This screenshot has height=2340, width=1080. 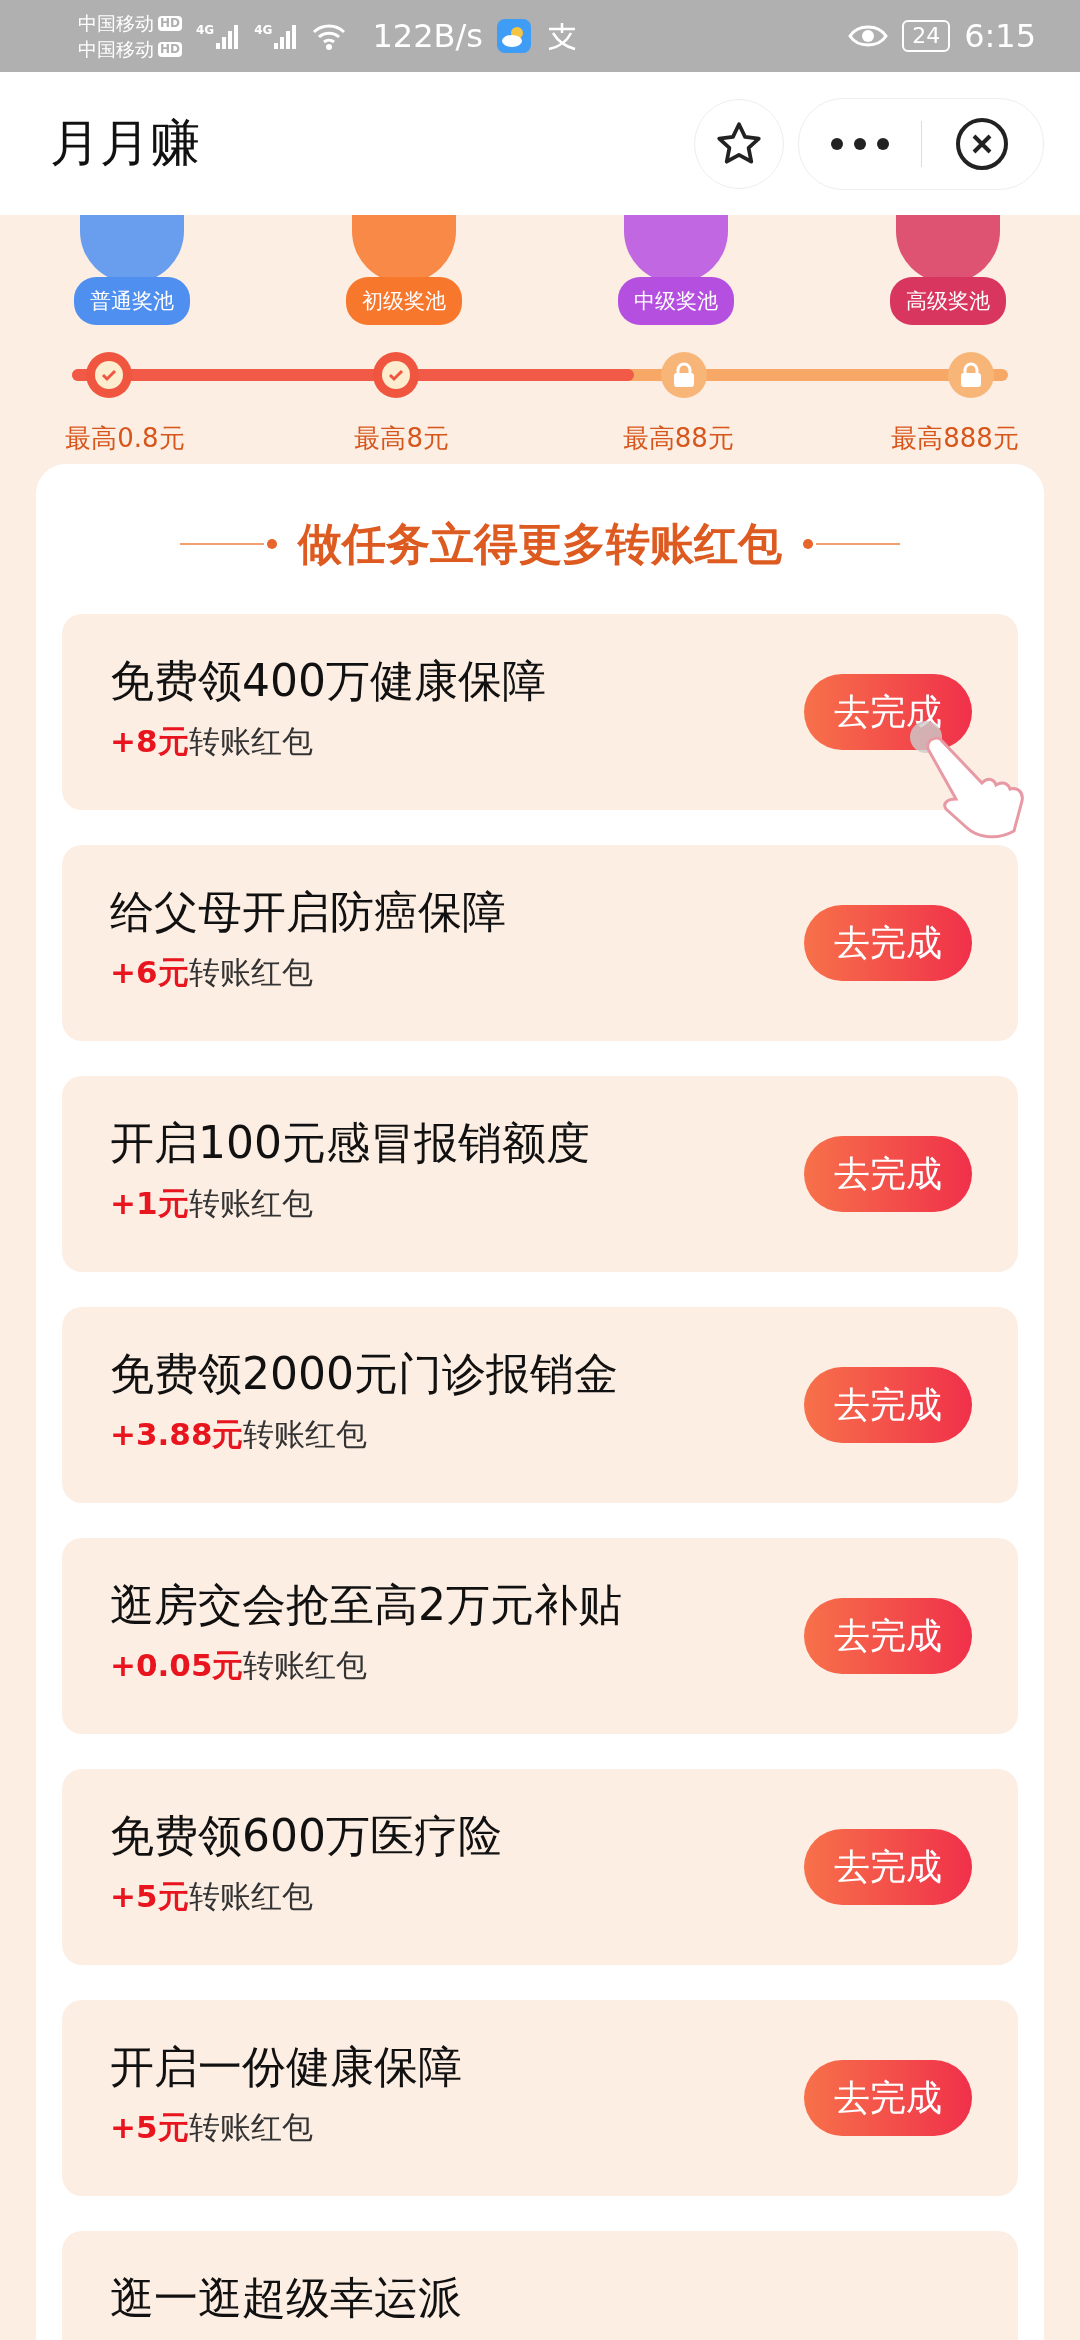 I want to click on weather-app-icon, so click(x=513, y=36).